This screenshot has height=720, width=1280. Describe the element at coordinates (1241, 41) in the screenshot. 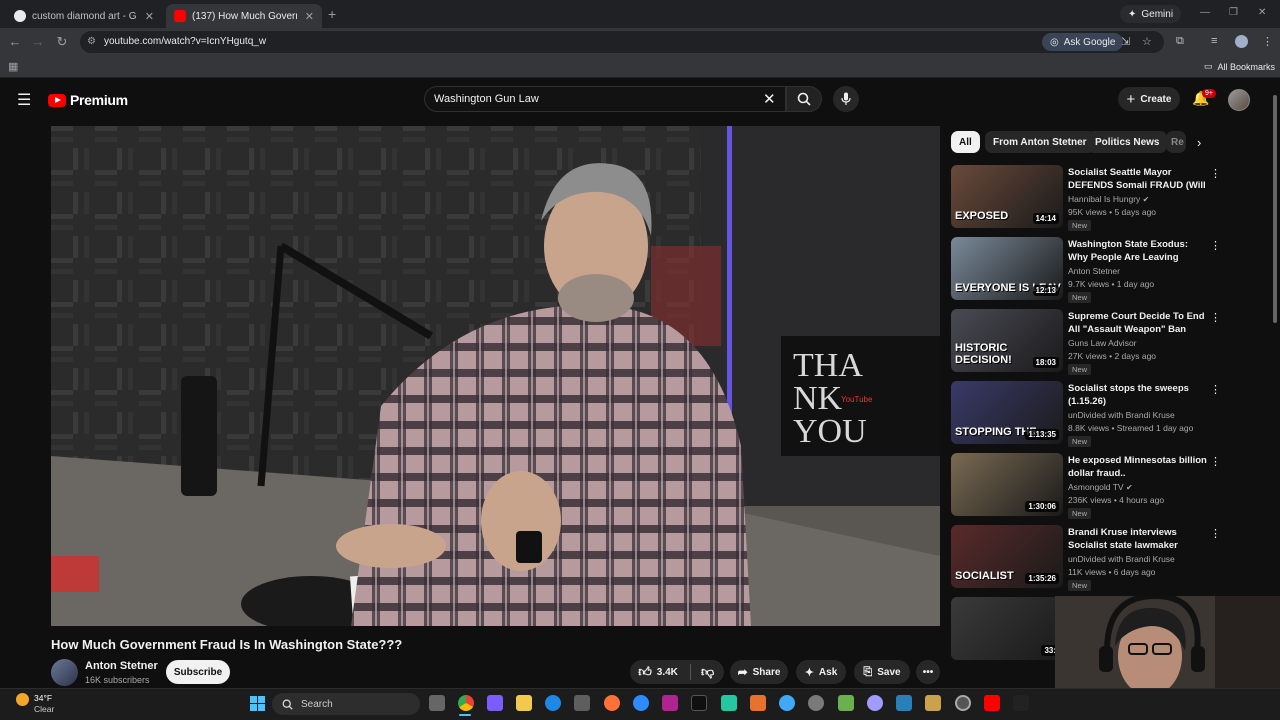

I see `profile-avatar` at that location.